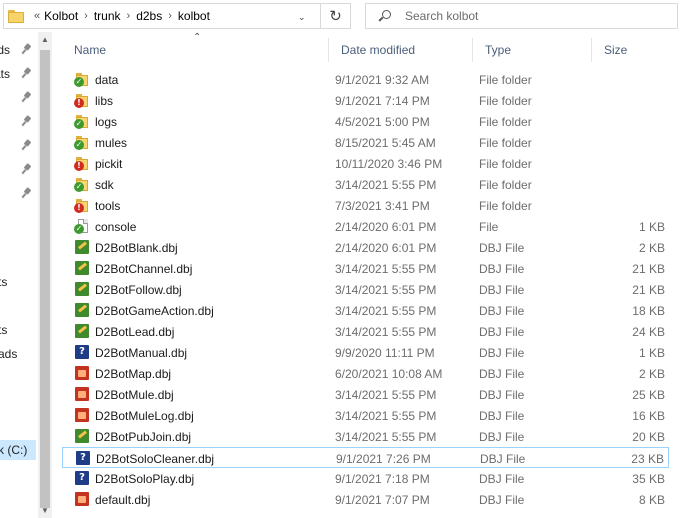 The image size is (681, 518). Describe the element at coordinates (365, 205) in the screenshot. I see `file-row: ! tools 7/3/2021 3:41 PM File folder` at that location.